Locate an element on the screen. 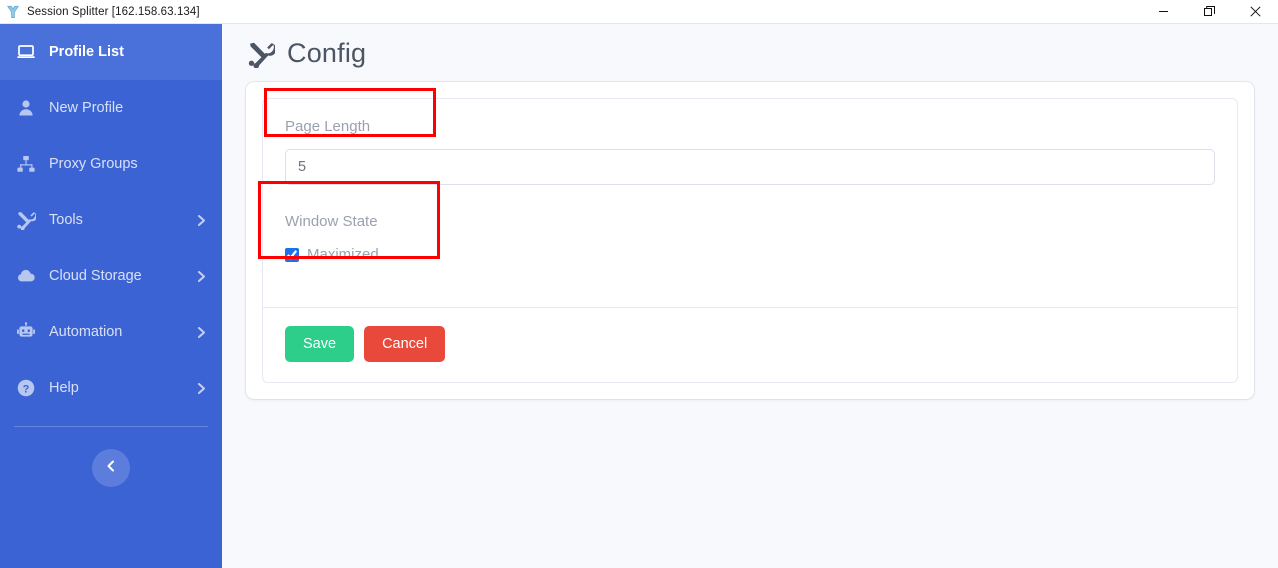 The width and height of the screenshot is (1278, 568). maximized-checkbox is located at coordinates (292, 254).